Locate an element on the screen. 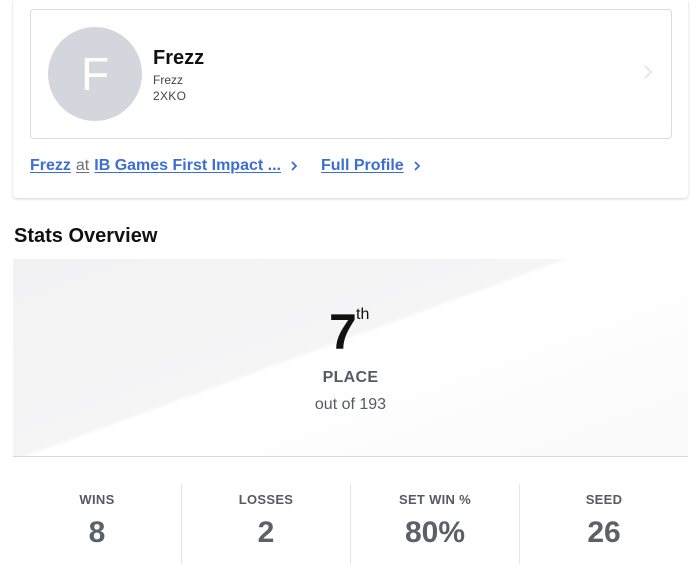  player-tag: Frezz is located at coordinates (168, 80).